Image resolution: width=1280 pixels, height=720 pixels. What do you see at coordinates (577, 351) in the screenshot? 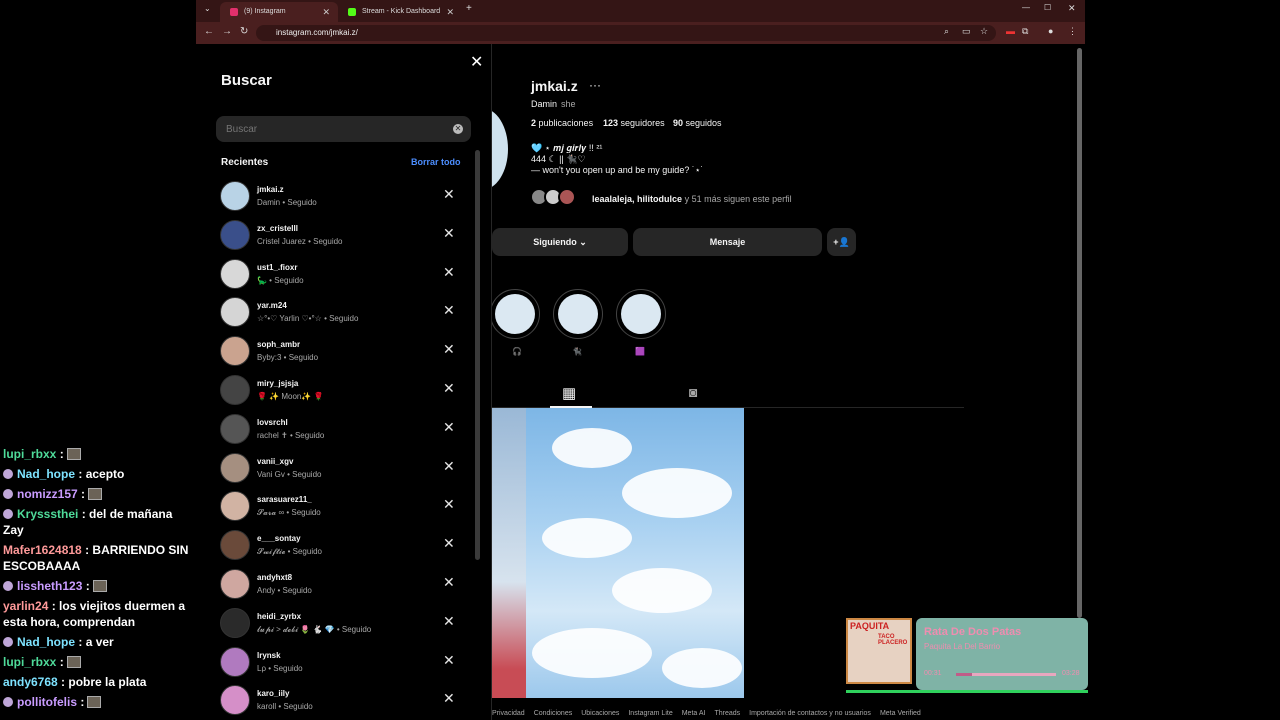
I see `highlight-label: 🐈‍⬛` at bounding box center [577, 351].